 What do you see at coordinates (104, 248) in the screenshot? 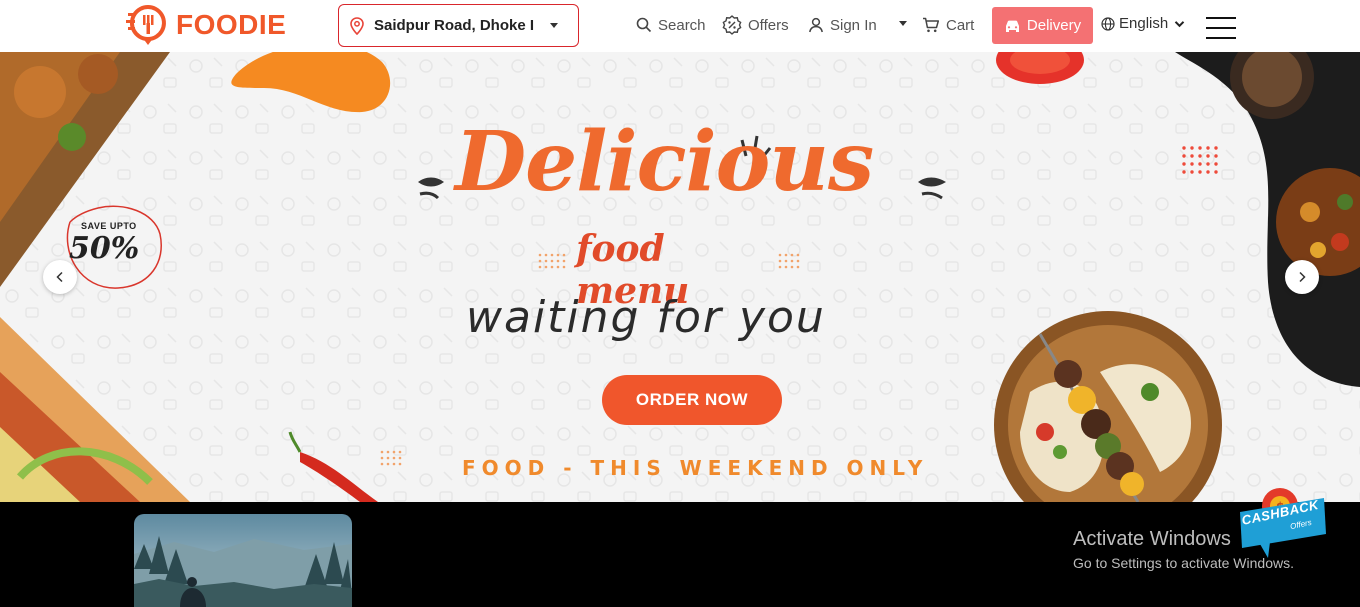
I see `save-badge-value: 50%` at bounding box center [104, 248].